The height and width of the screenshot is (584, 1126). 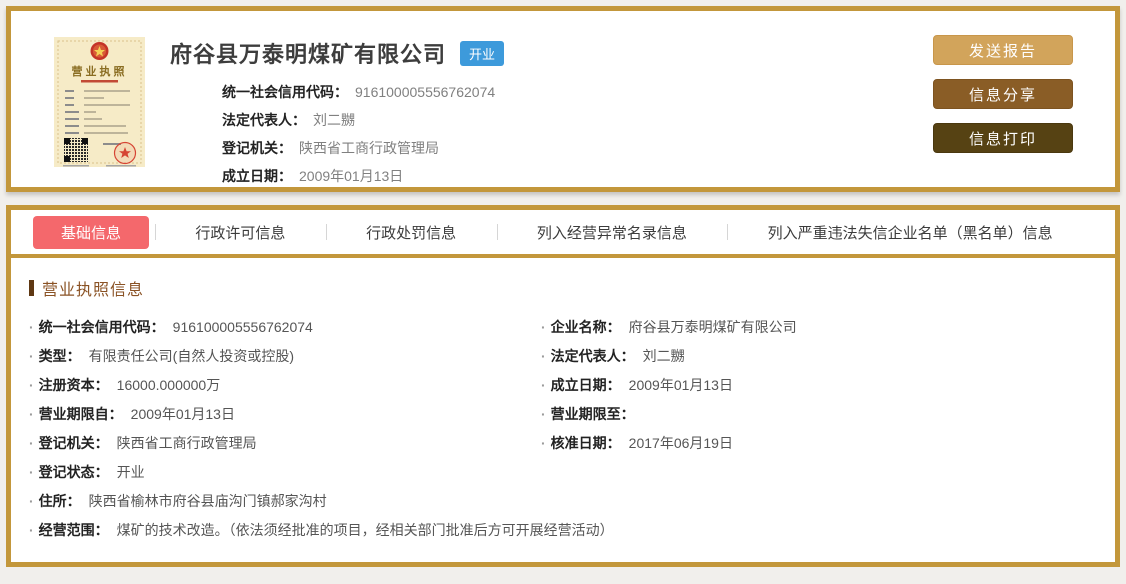 I want to click on field-term-to: · 营业期限至：, so click(x=819, y=414).